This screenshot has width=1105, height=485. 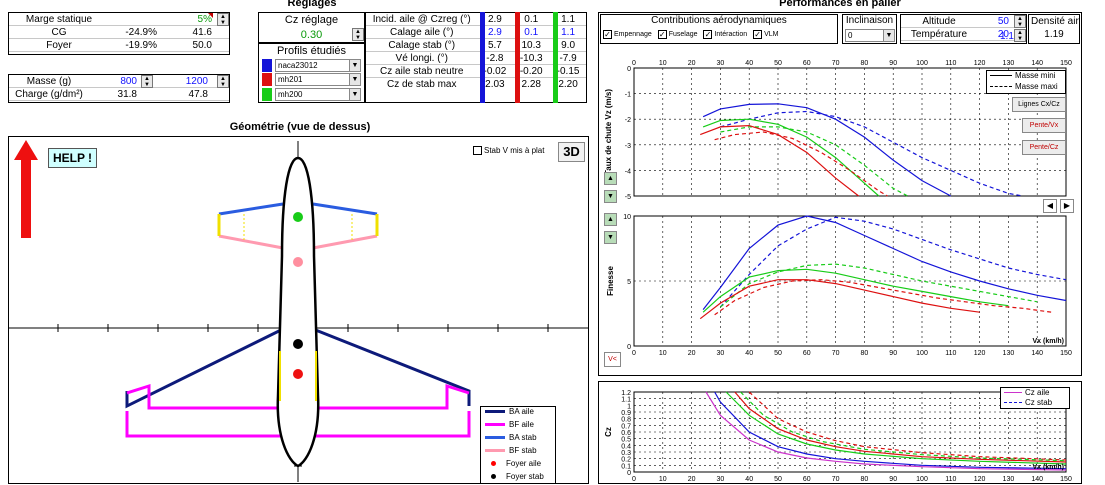 What do you see at coordinates (634, 479) in the screenshot?
I see `x-tick-label: 0` at bounding box center [634, 479].